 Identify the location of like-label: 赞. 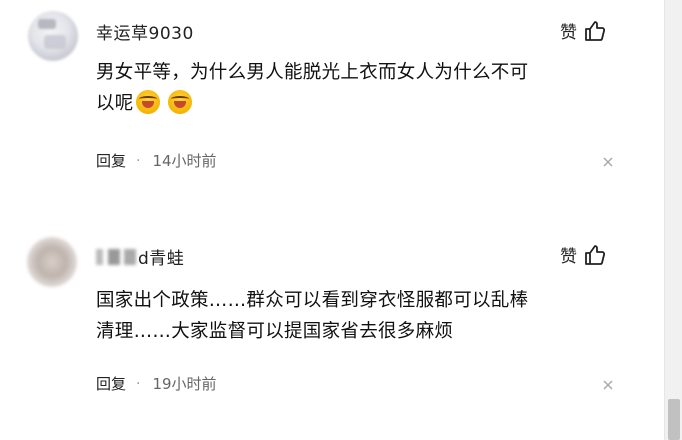
(568, 257).